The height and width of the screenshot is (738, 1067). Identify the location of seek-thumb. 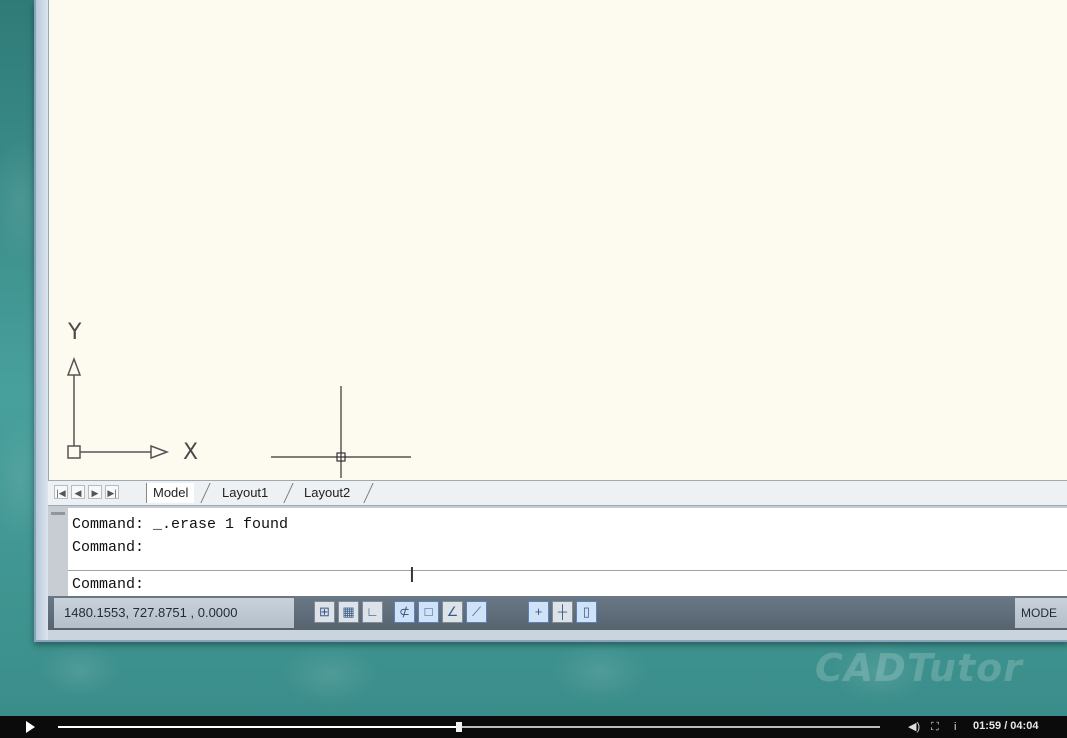
(459, 727).